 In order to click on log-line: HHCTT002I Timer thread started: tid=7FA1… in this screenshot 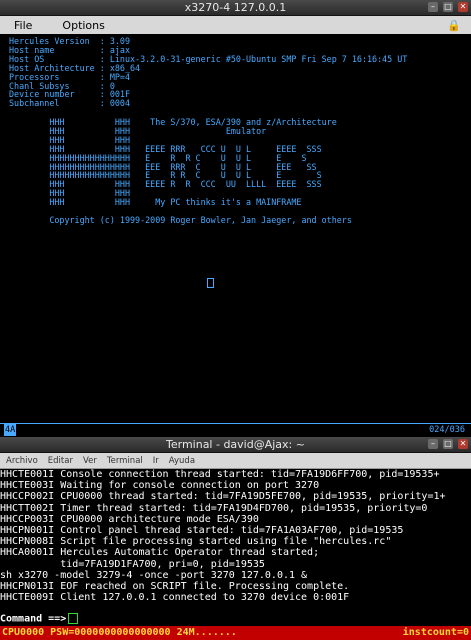, I will do `click(214, 508)`.